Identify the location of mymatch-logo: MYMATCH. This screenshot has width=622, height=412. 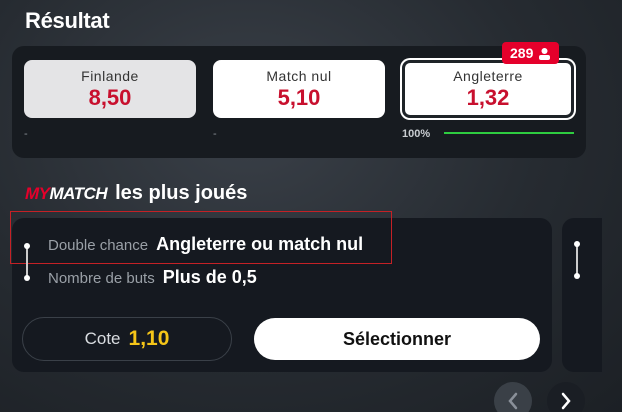
(66, 193).